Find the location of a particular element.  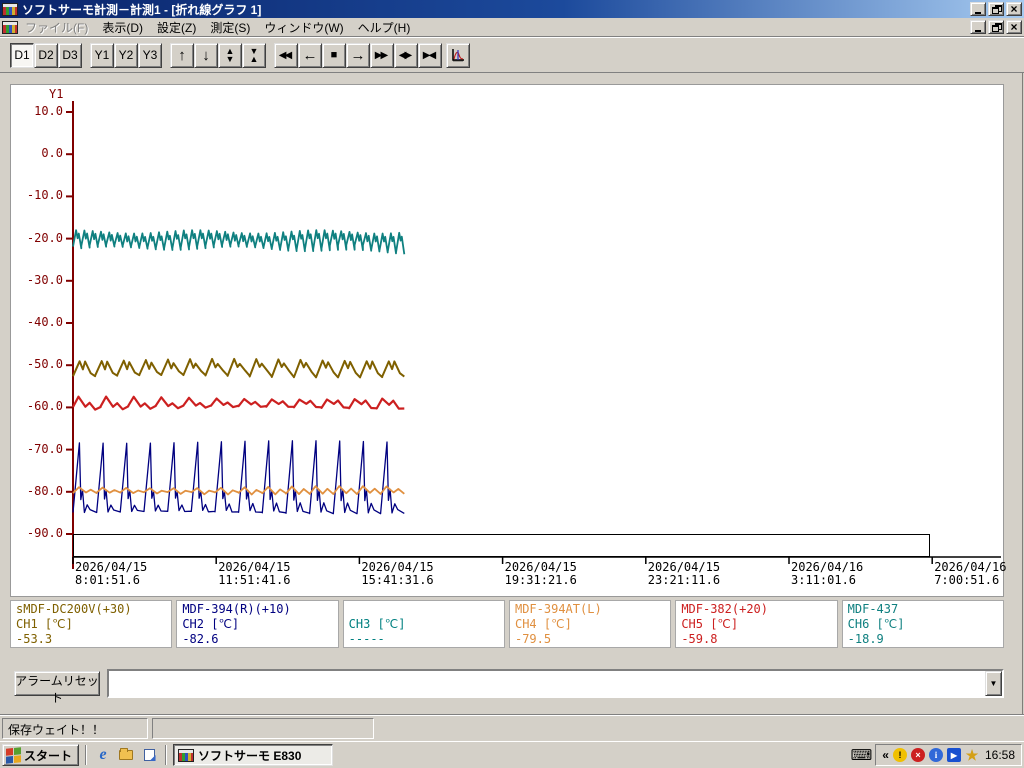

y2-button: Y2 is located at coordinates (126, 55).